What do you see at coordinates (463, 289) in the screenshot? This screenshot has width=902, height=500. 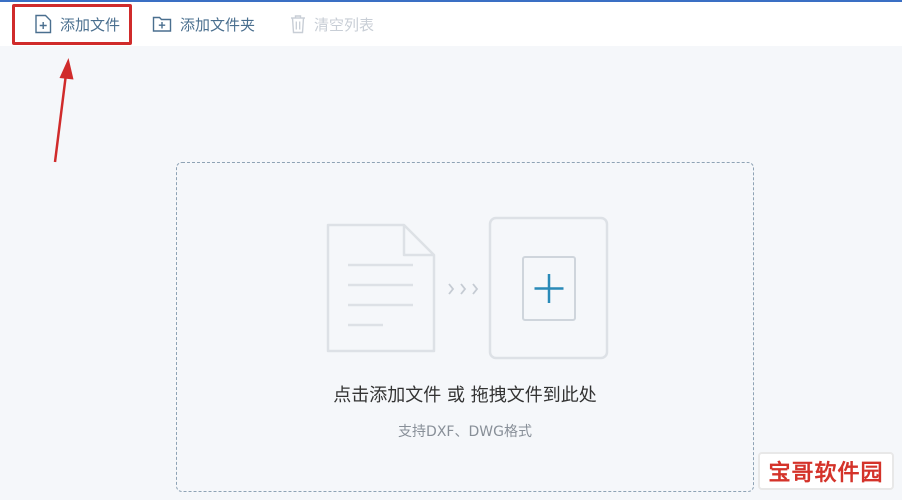 I see `chevrons-icon` at bounding box center [463, 289].